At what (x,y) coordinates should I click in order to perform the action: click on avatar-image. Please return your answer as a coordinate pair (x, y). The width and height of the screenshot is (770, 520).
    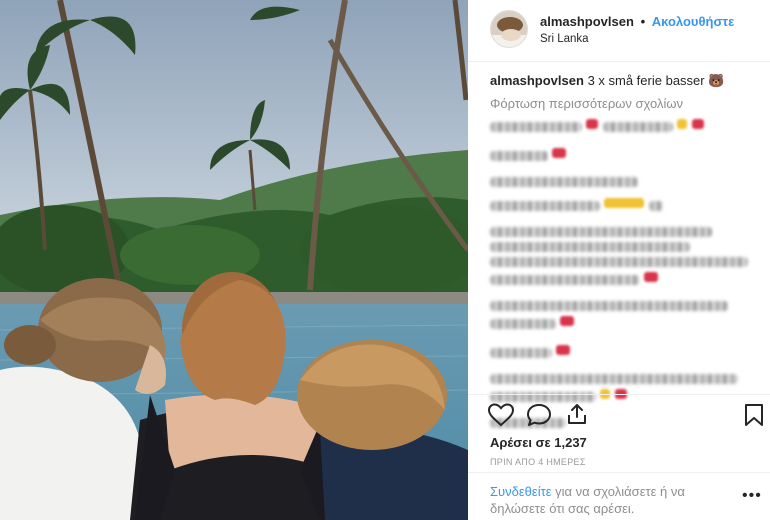
    Looking at the image, I should click on (509, 29).